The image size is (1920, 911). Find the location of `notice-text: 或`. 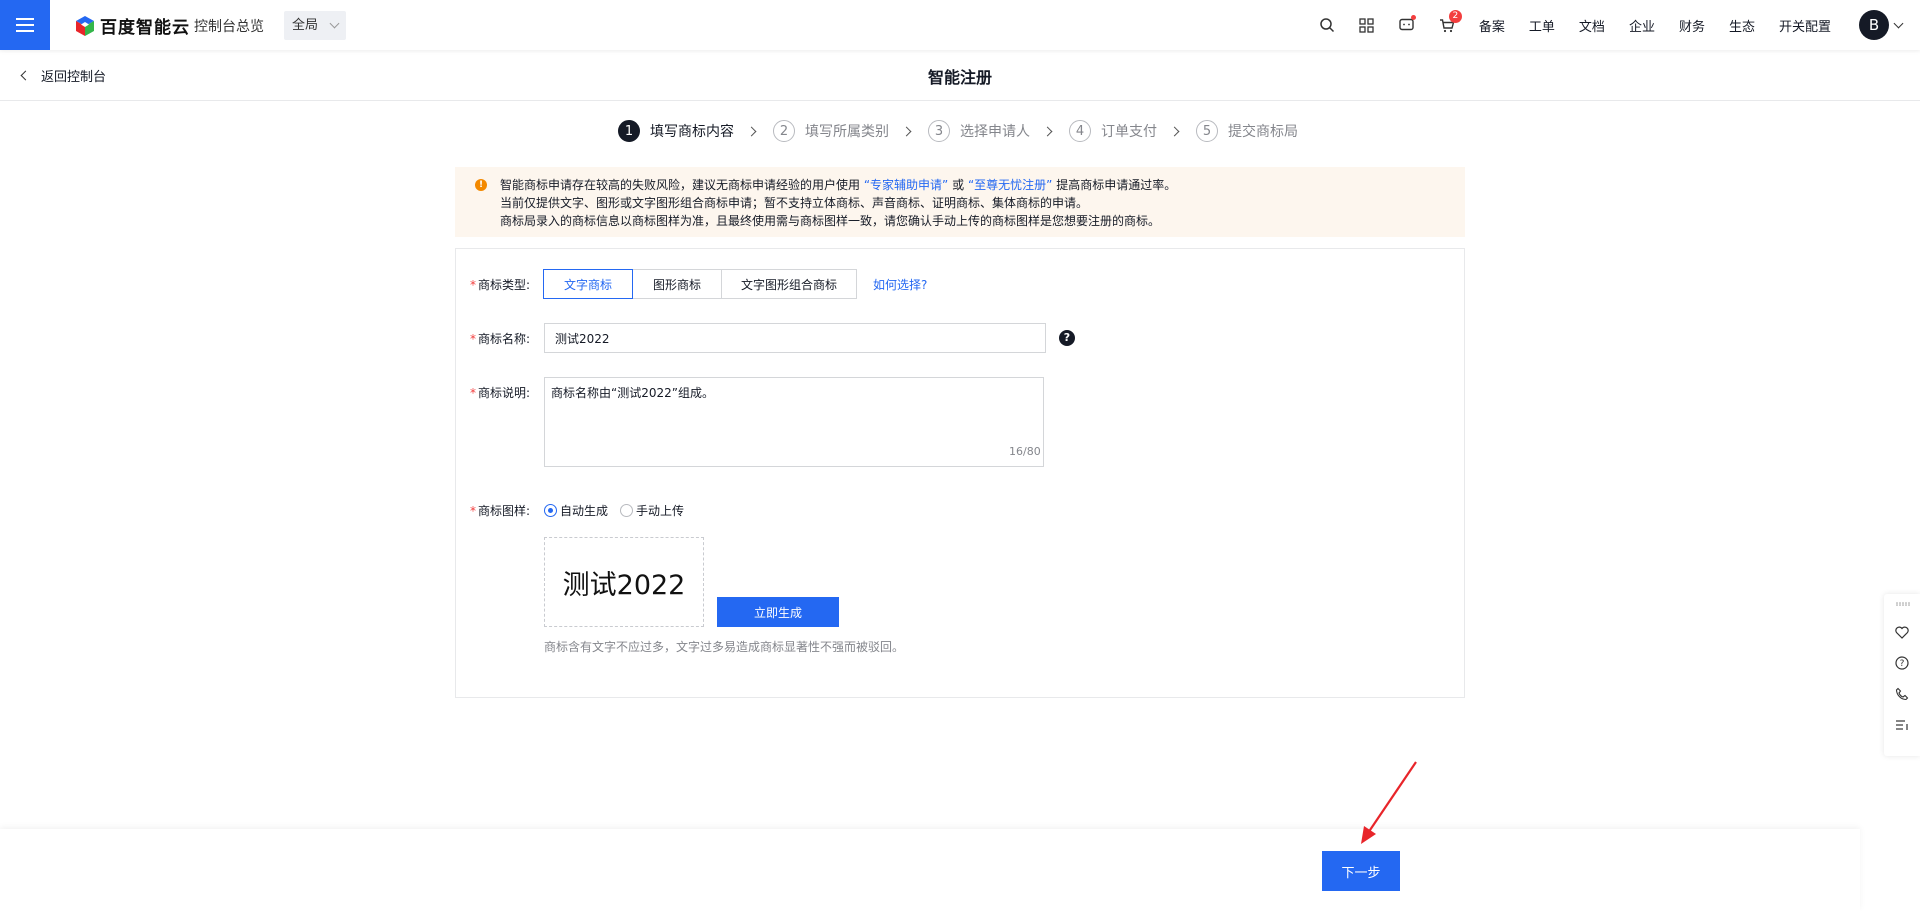

notice-text: 或 is located at coordinates (958, 185).